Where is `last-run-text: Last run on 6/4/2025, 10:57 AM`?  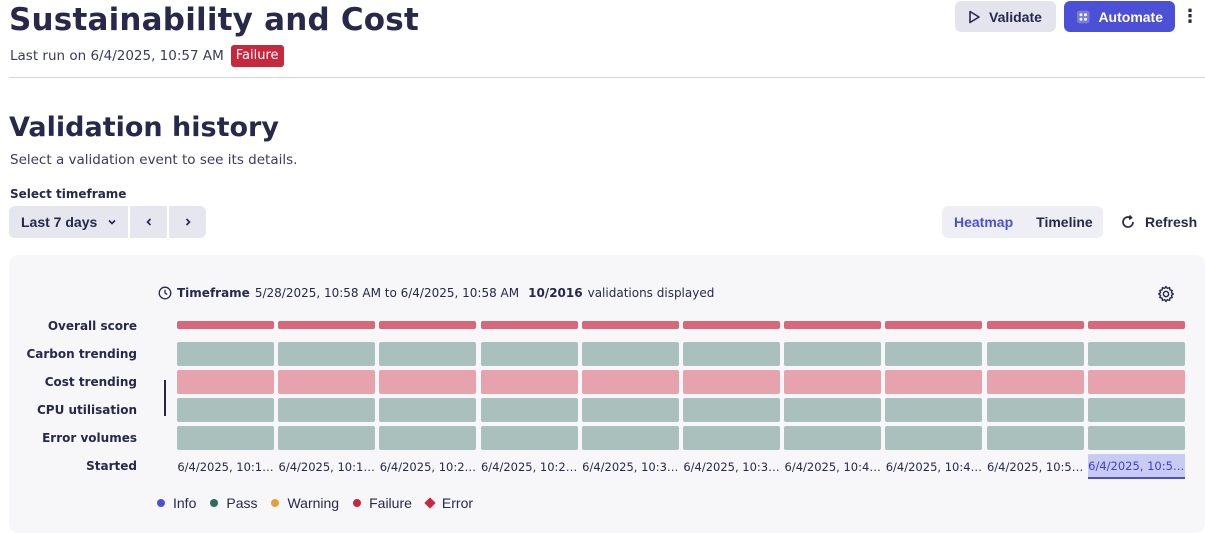
last-run-text: Last run on 6/4/2025, 10:57 AM is located at coordinates (117, 56).